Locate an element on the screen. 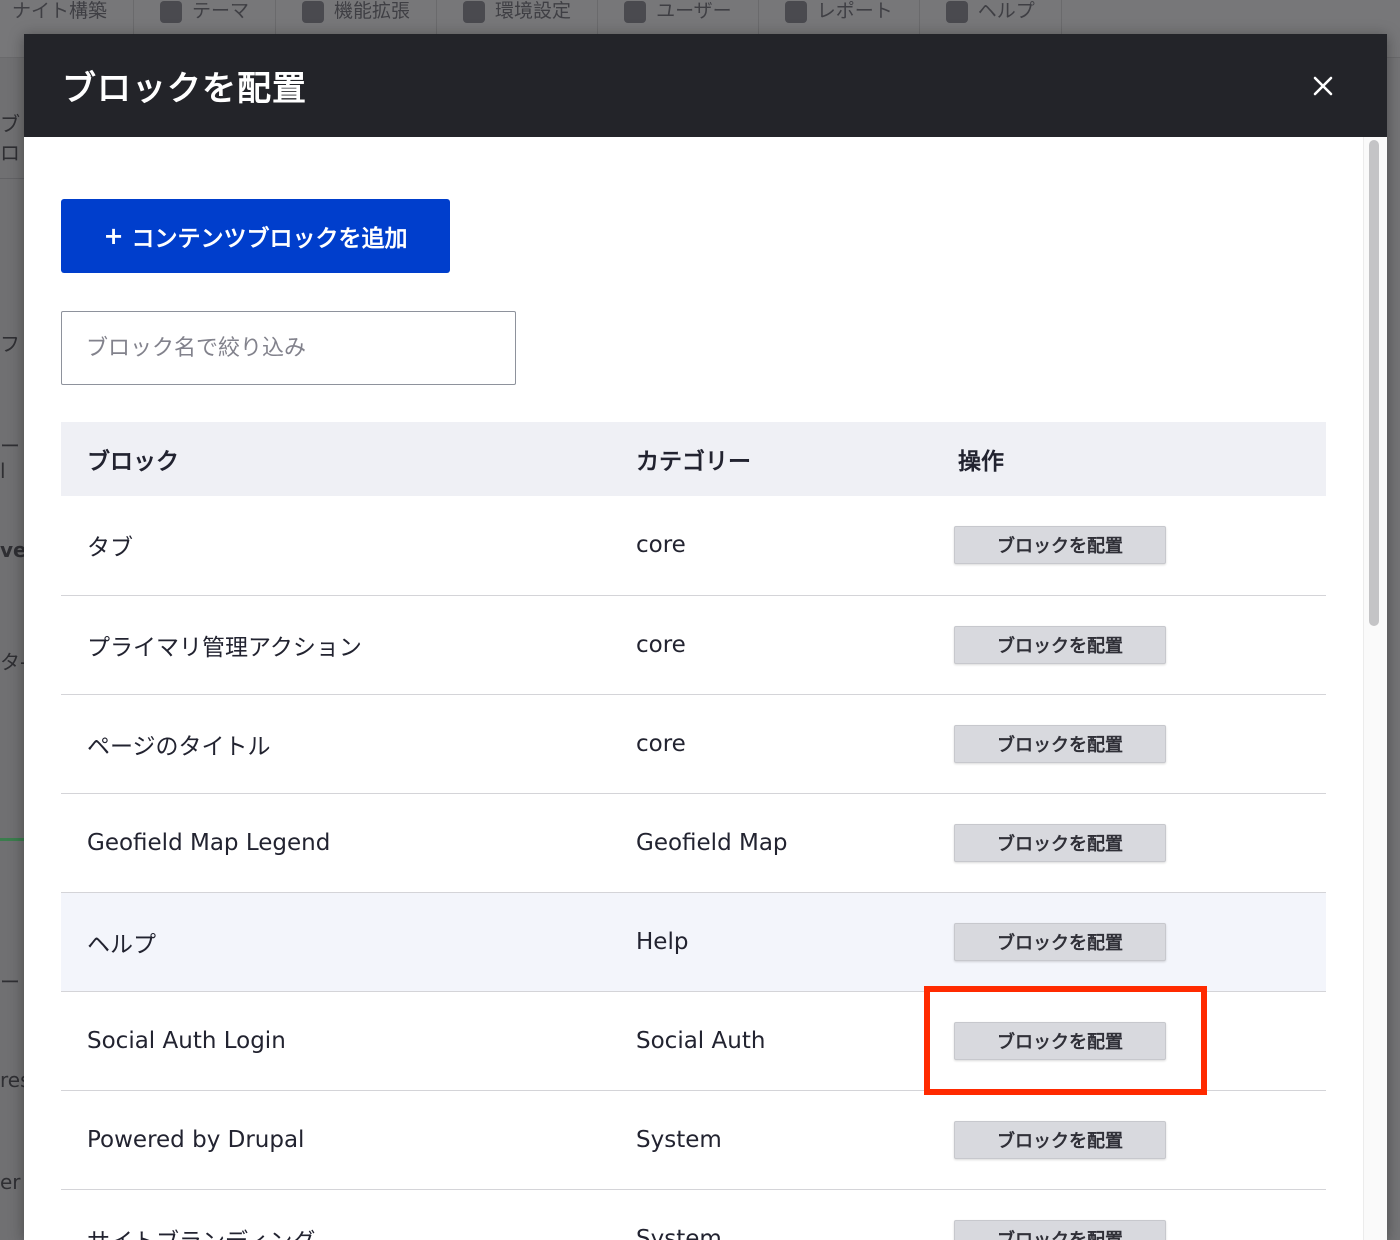  block-category: Geofield Map is located at coordinates (712, 842).